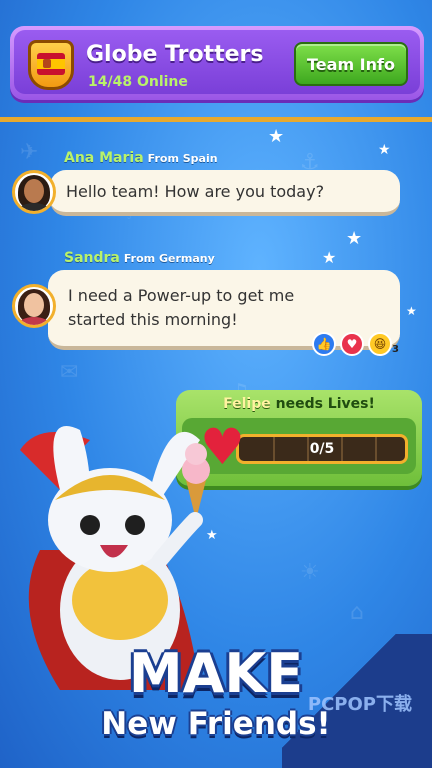  I want to click on team-info-button: Team Info, so click(351, 64).